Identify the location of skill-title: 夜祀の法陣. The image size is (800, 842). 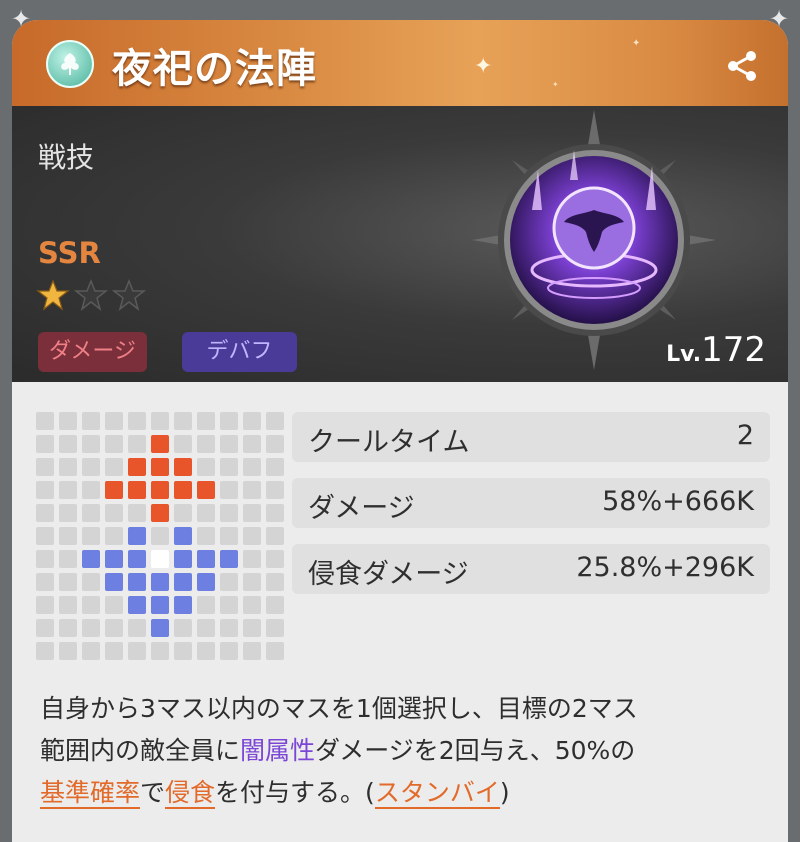
(214, 69).